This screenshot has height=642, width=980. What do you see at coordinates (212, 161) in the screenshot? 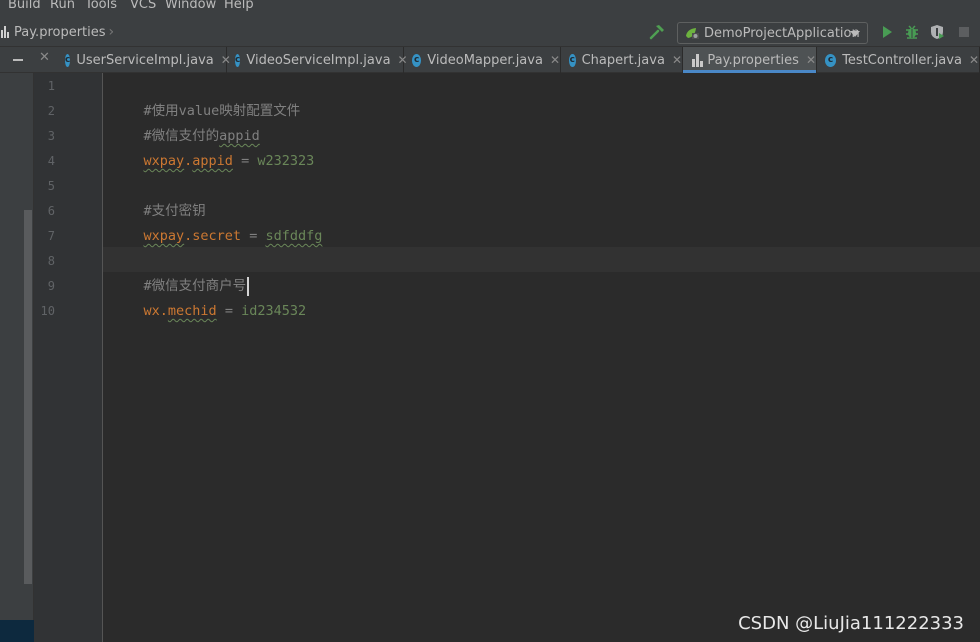
I see `property-key: appid` at bounding box center [212, 161].